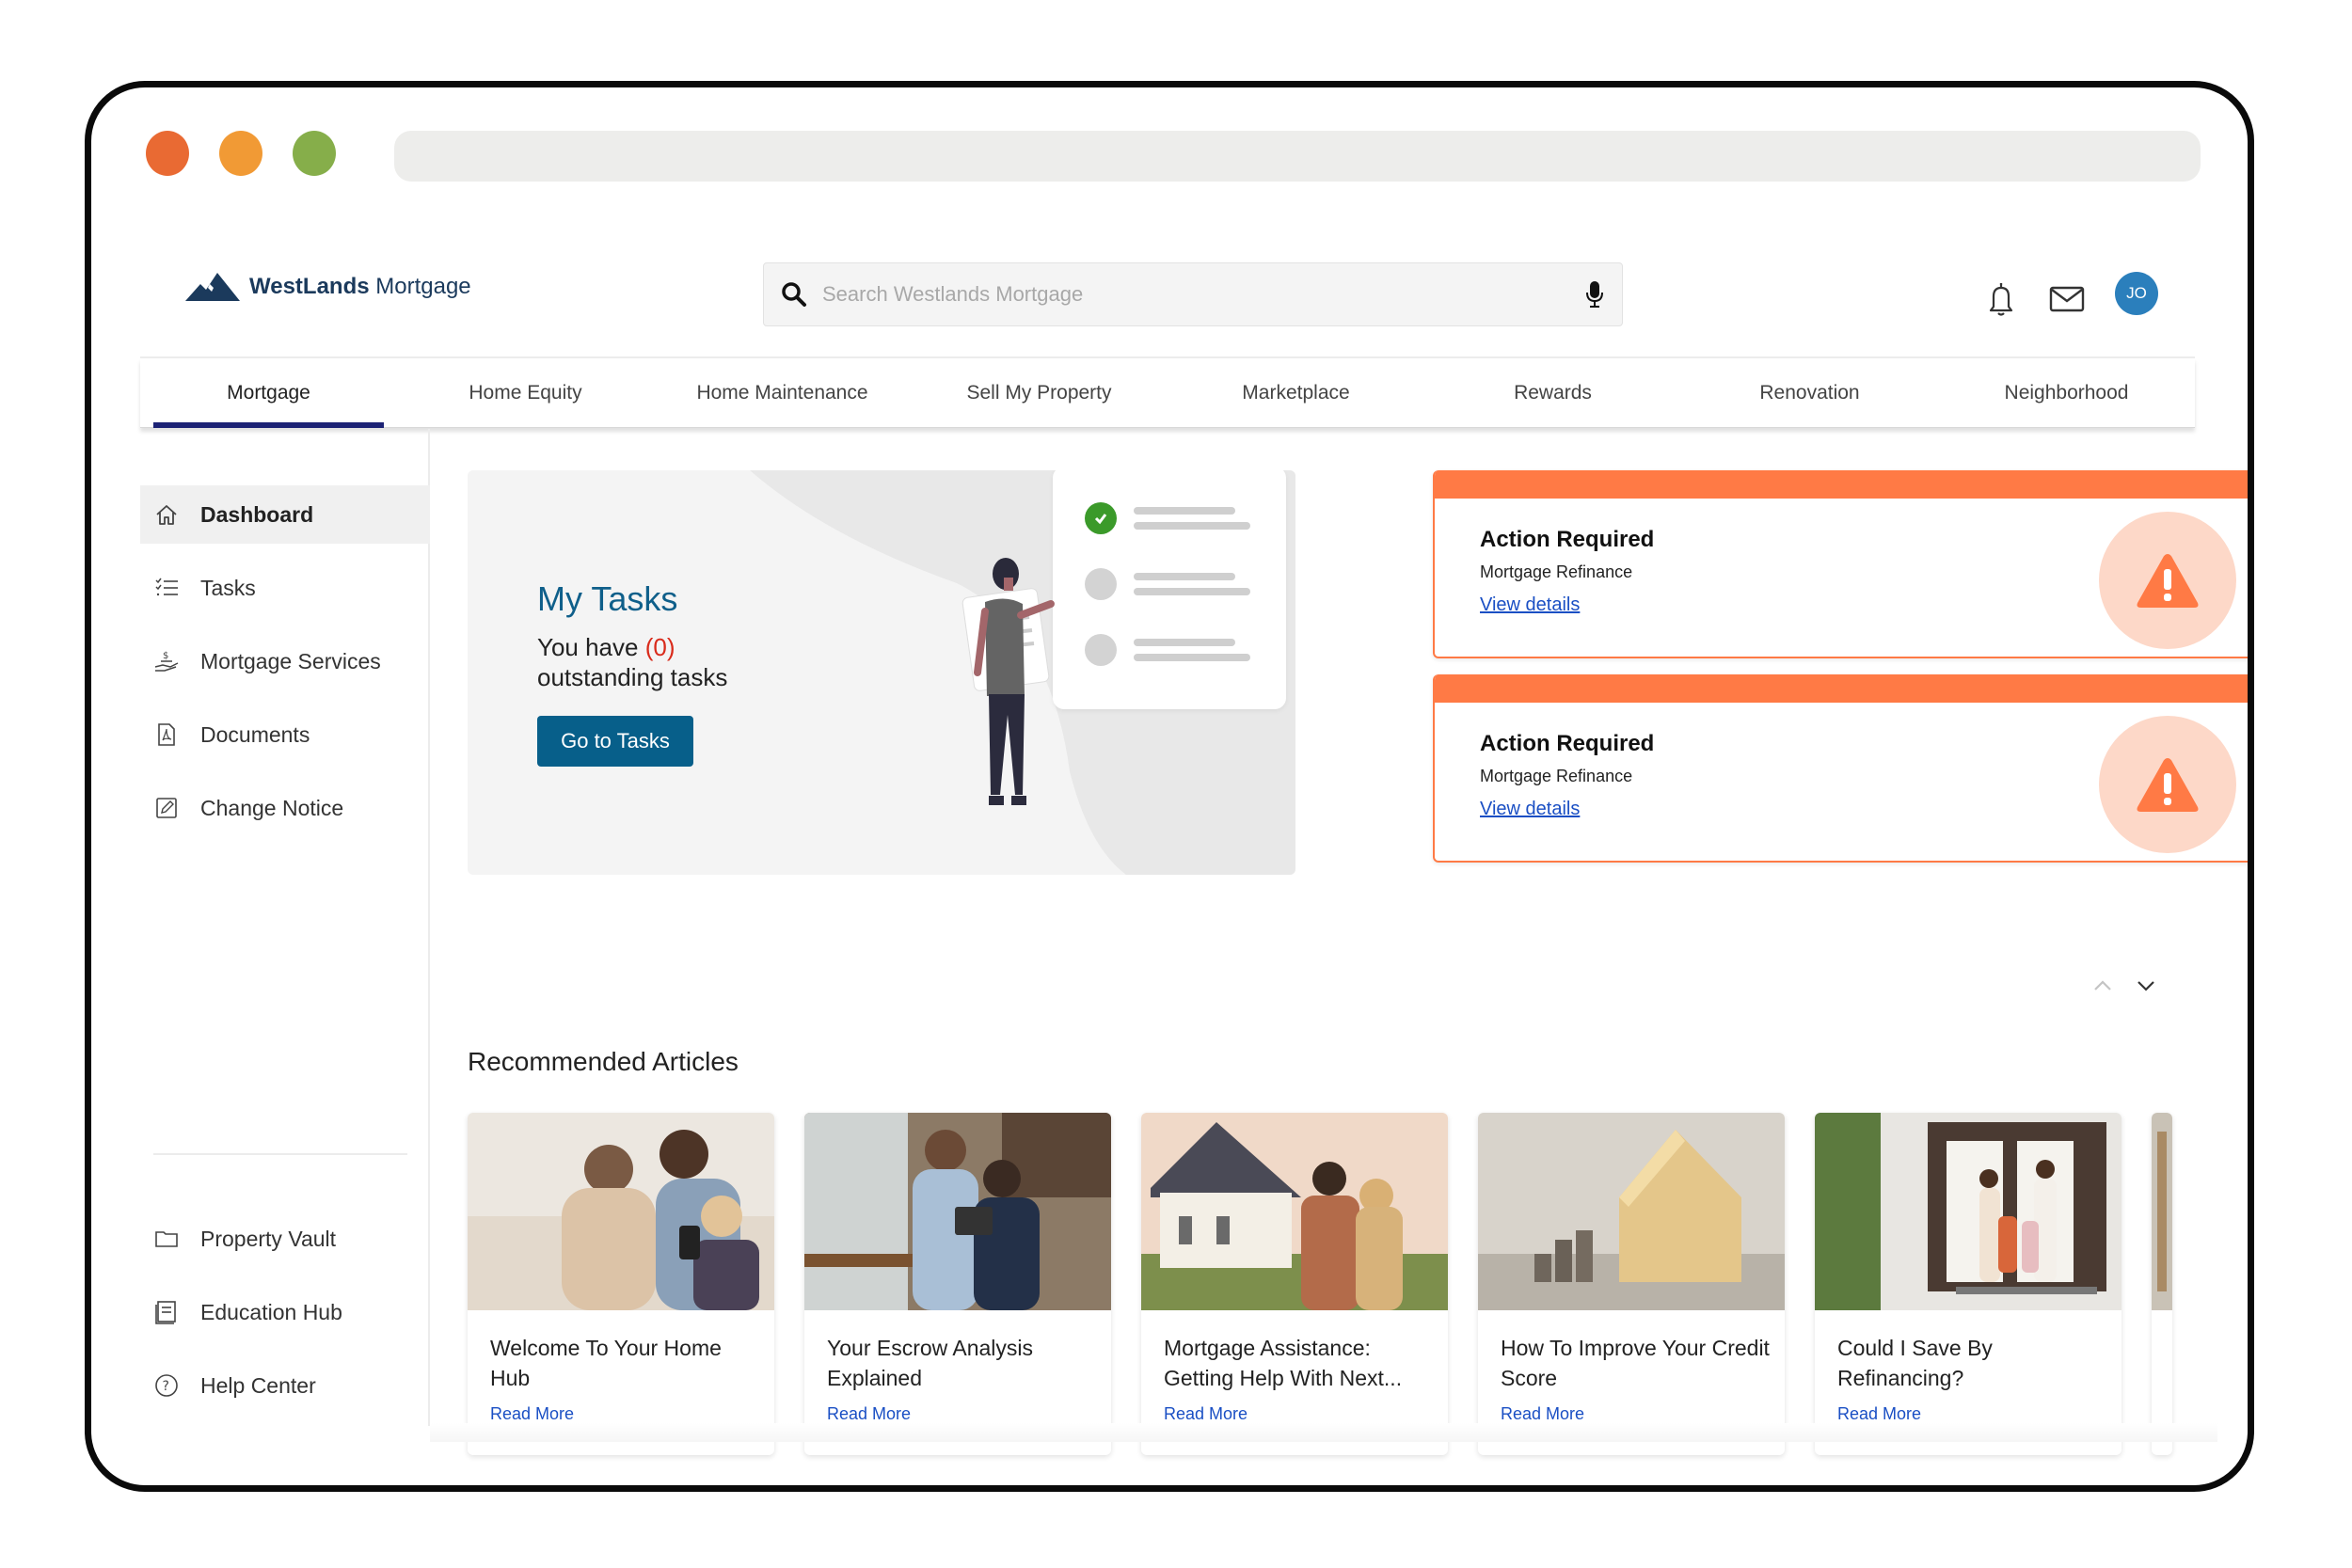  Describe the element at coordinates (1296, 392) in the screenshot. I see `tab-marketplace: Marketplace` at that location.